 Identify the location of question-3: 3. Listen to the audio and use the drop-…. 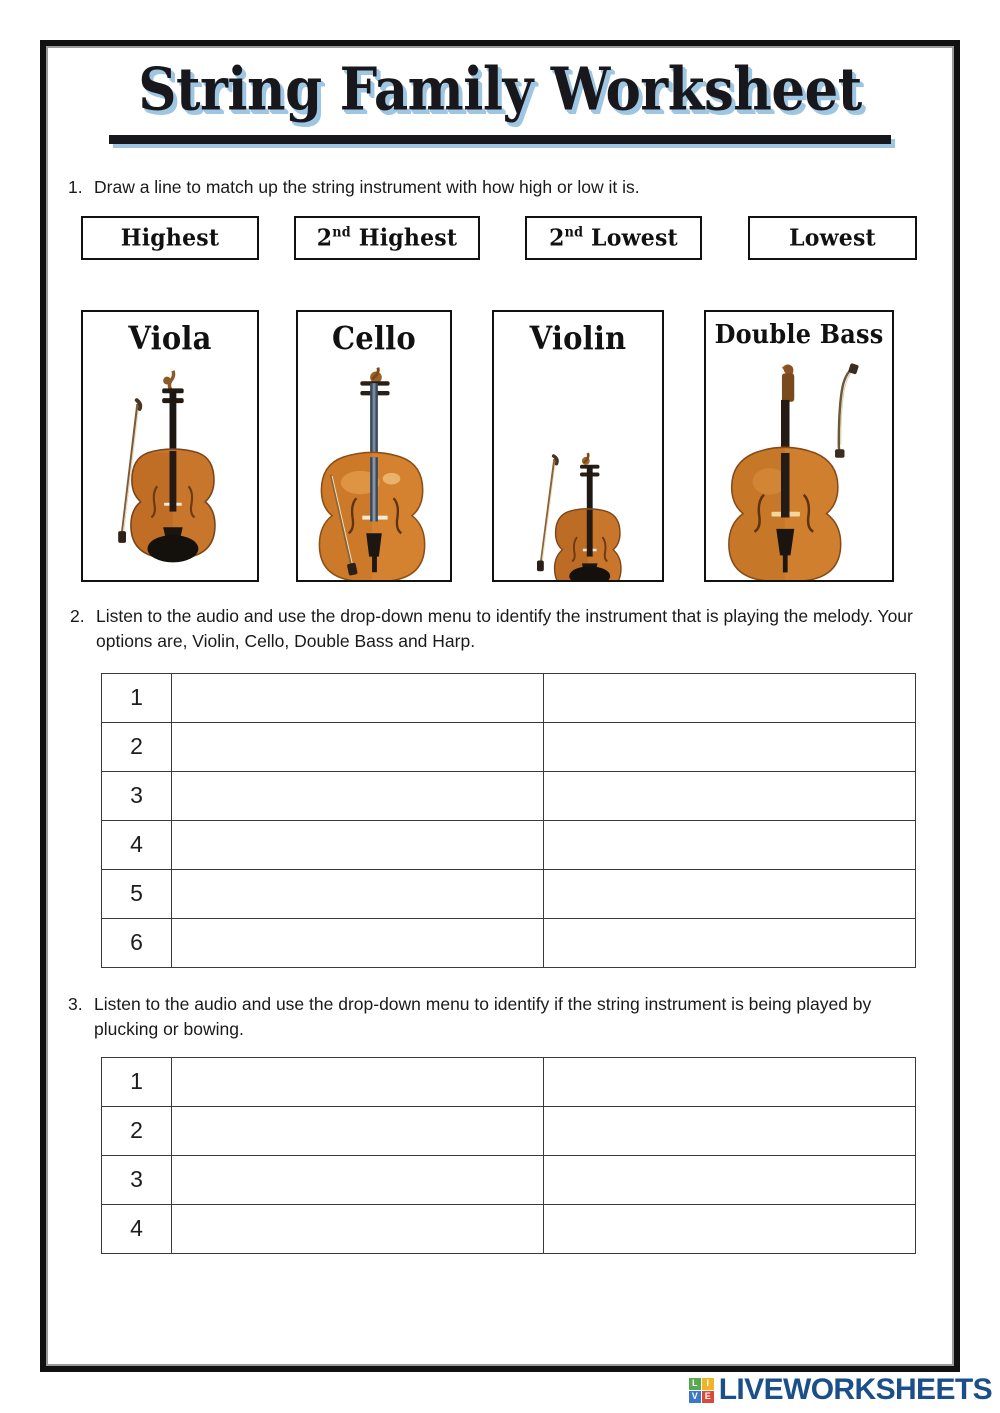
(500, 1017).